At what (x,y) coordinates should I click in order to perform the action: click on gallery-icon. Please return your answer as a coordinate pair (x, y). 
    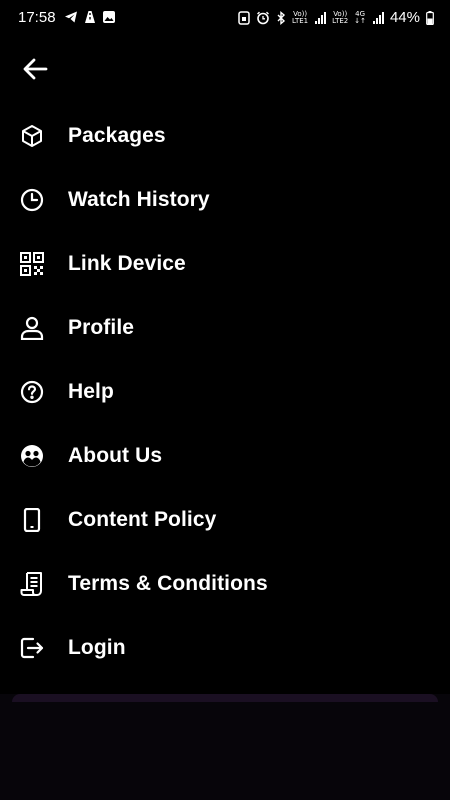
    Looking at the image, I should click on (109, 17).